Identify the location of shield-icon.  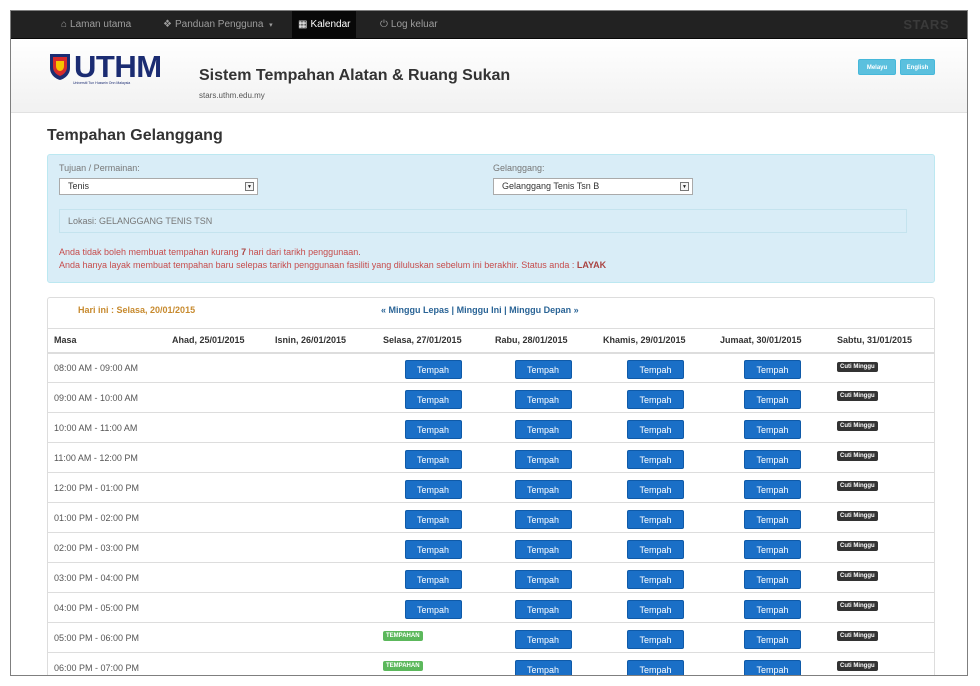
(60, 67).